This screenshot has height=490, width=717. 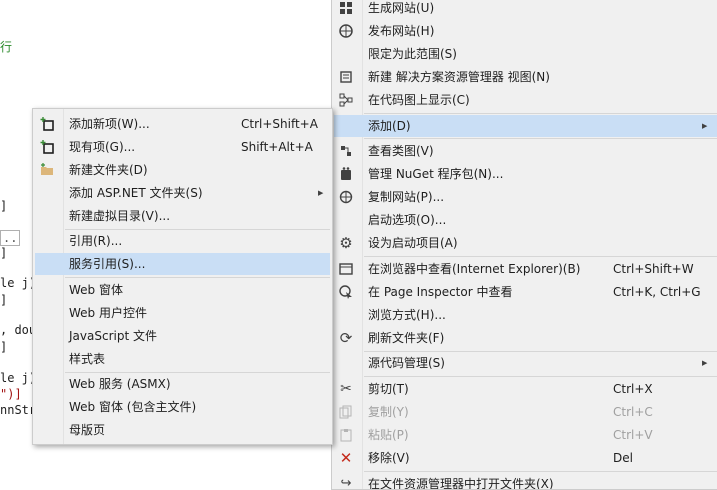 I want to click on menu-item-shortcut: Ctrl+X, so click(x=633, y=389).